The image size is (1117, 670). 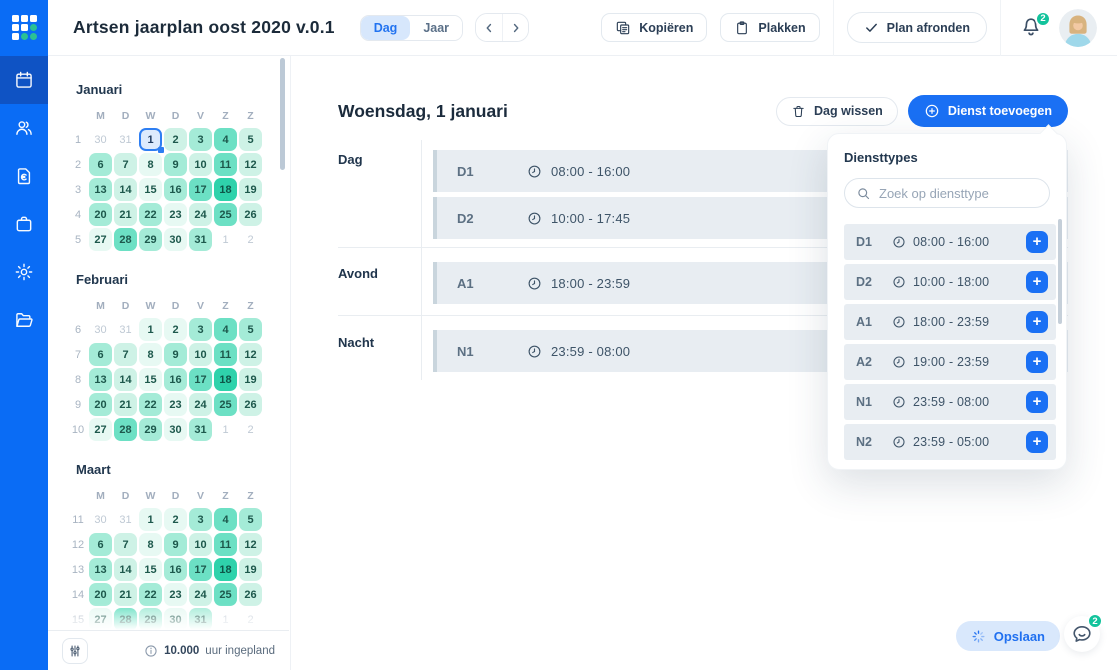 What do you see at coordinates (436, 27) in the screenshot?
I see `toggle-jaar: Jaar` at bounding box center [436, 27].